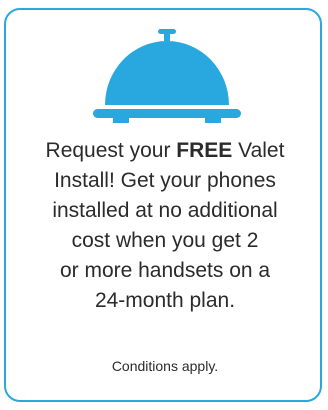 The width and height of the screenshot is (328, 410). What do you see at coordinates (204, 150) in the screenshot?
I see `free-emphasis: FREE` at bounding box center [204, 150].